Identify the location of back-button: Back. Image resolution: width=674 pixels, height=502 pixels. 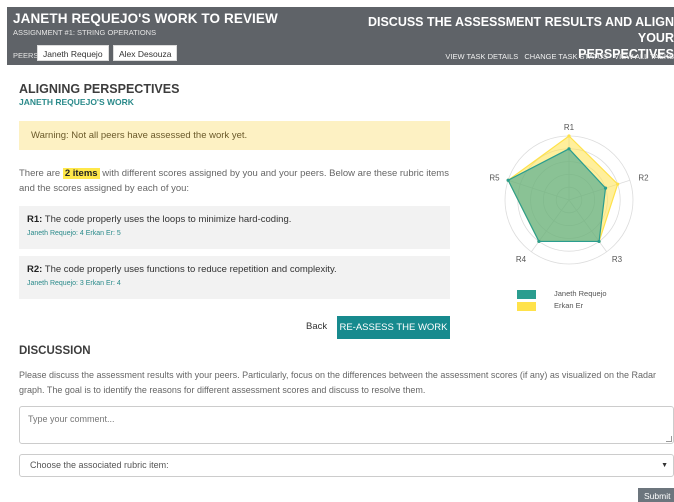
(317, 327).